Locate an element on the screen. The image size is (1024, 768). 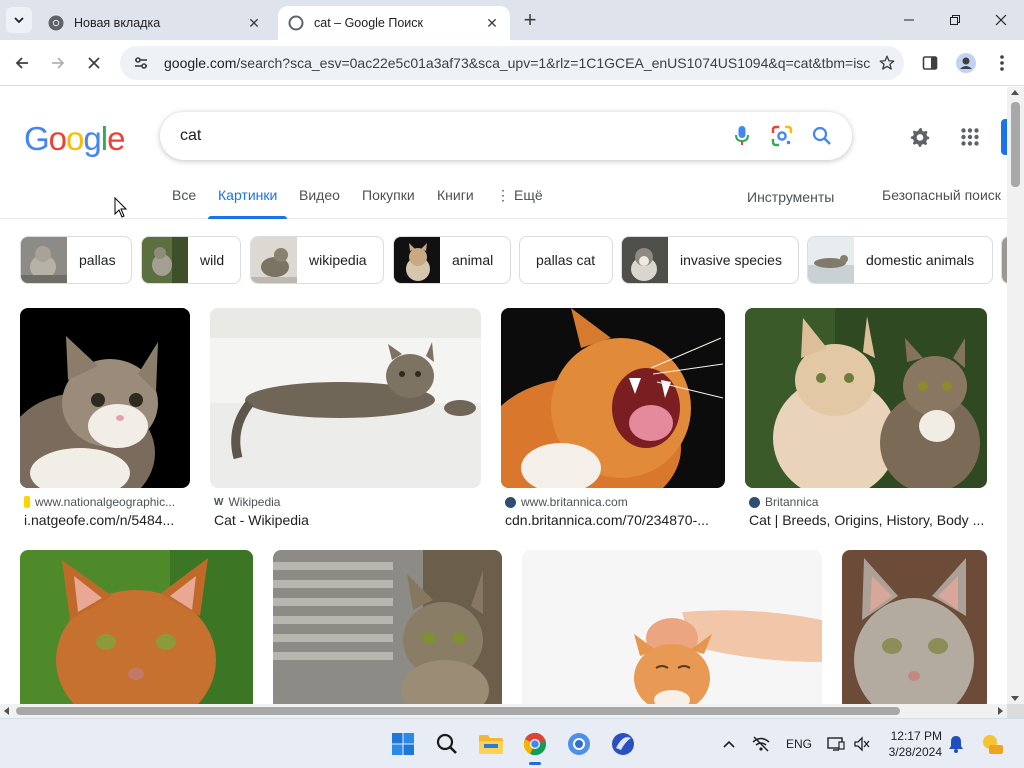
chip-label: pallas cat is located at coordinates (566, 260).